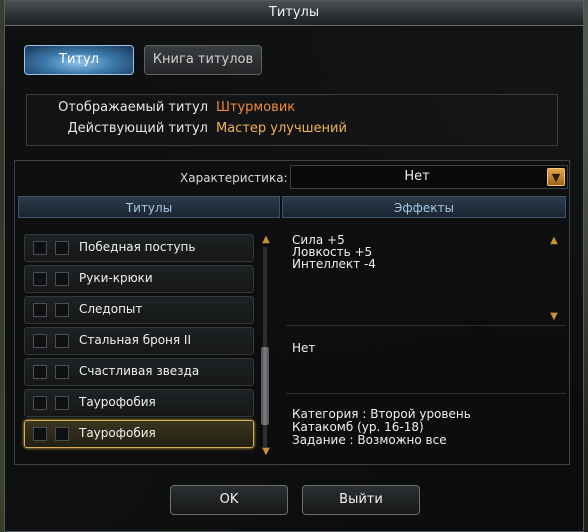 This screenshot has width=588, height=532. I want to click on description-line: Задание : Возможно все, so click(369, 440).